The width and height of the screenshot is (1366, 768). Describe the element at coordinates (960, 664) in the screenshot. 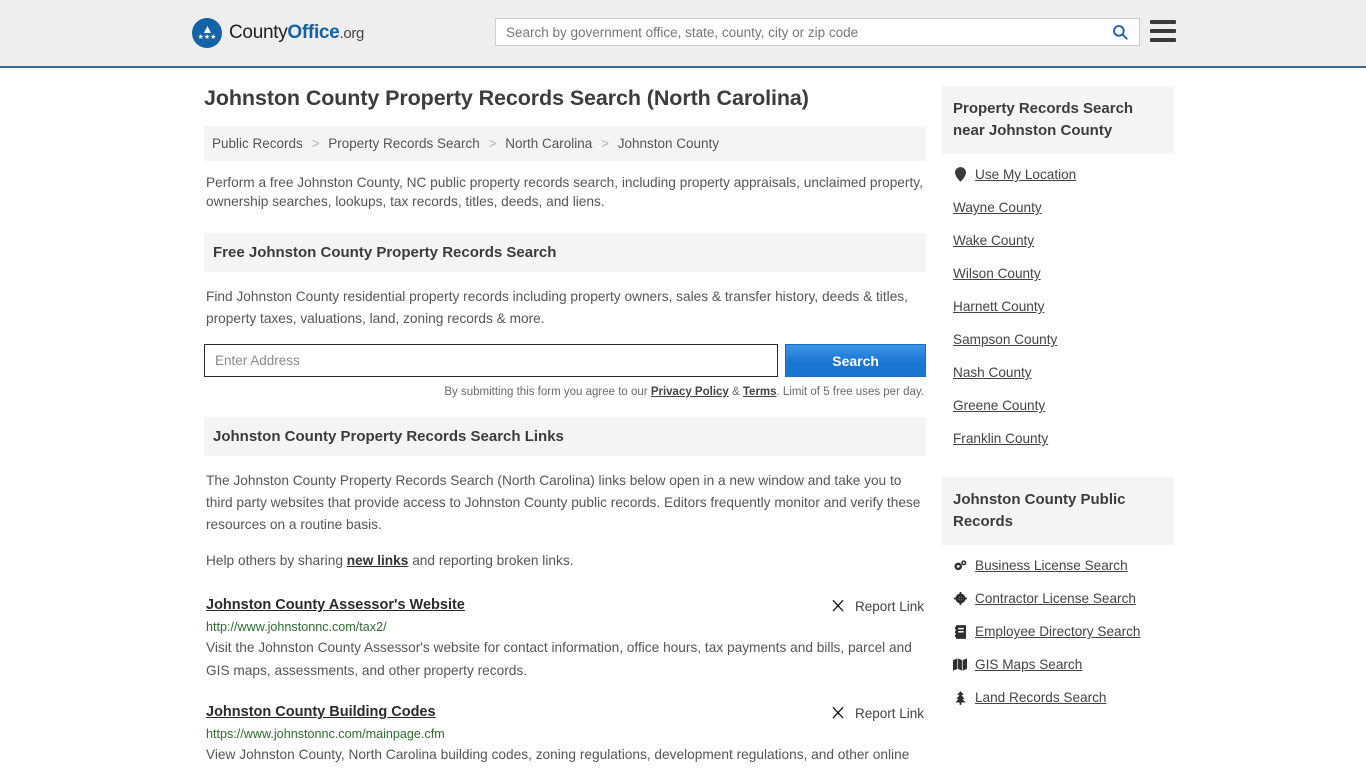

I see `map-icon` at that location.